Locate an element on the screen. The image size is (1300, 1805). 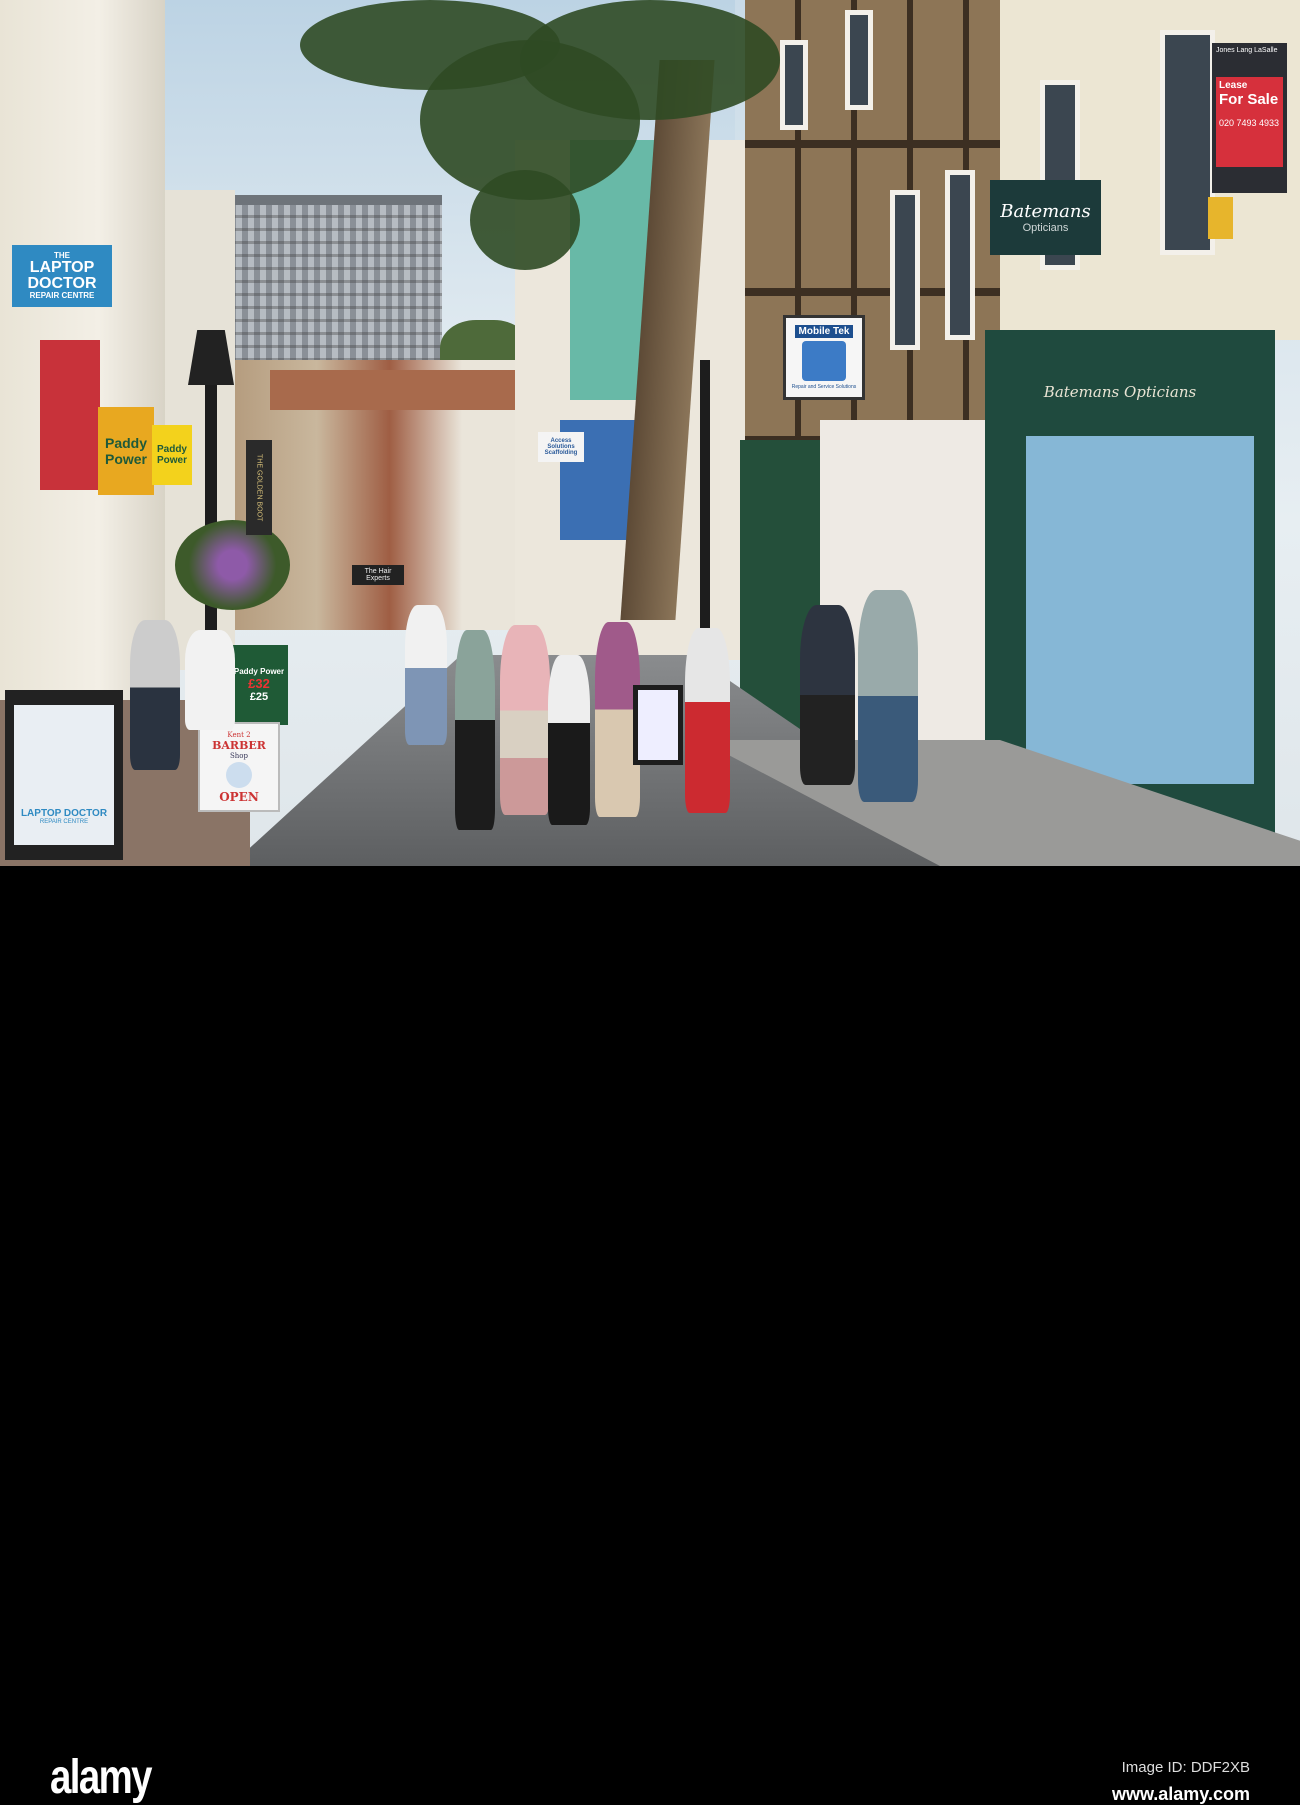
sign-text: Opticians is located at coordinates (1045, 228).